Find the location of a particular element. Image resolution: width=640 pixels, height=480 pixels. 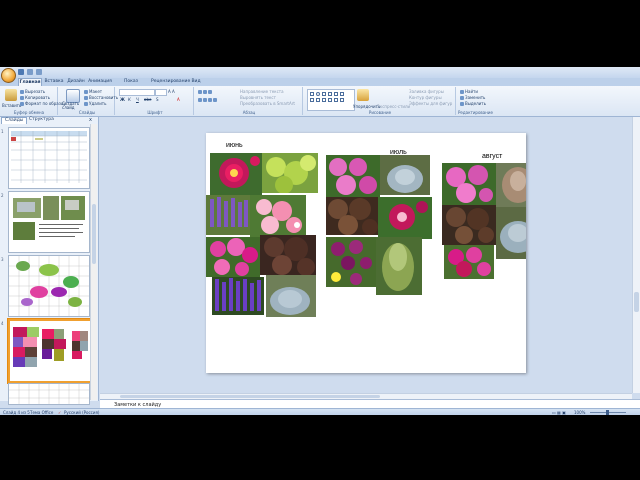

zoom-level: 100% is located at coordinates (579, 412).